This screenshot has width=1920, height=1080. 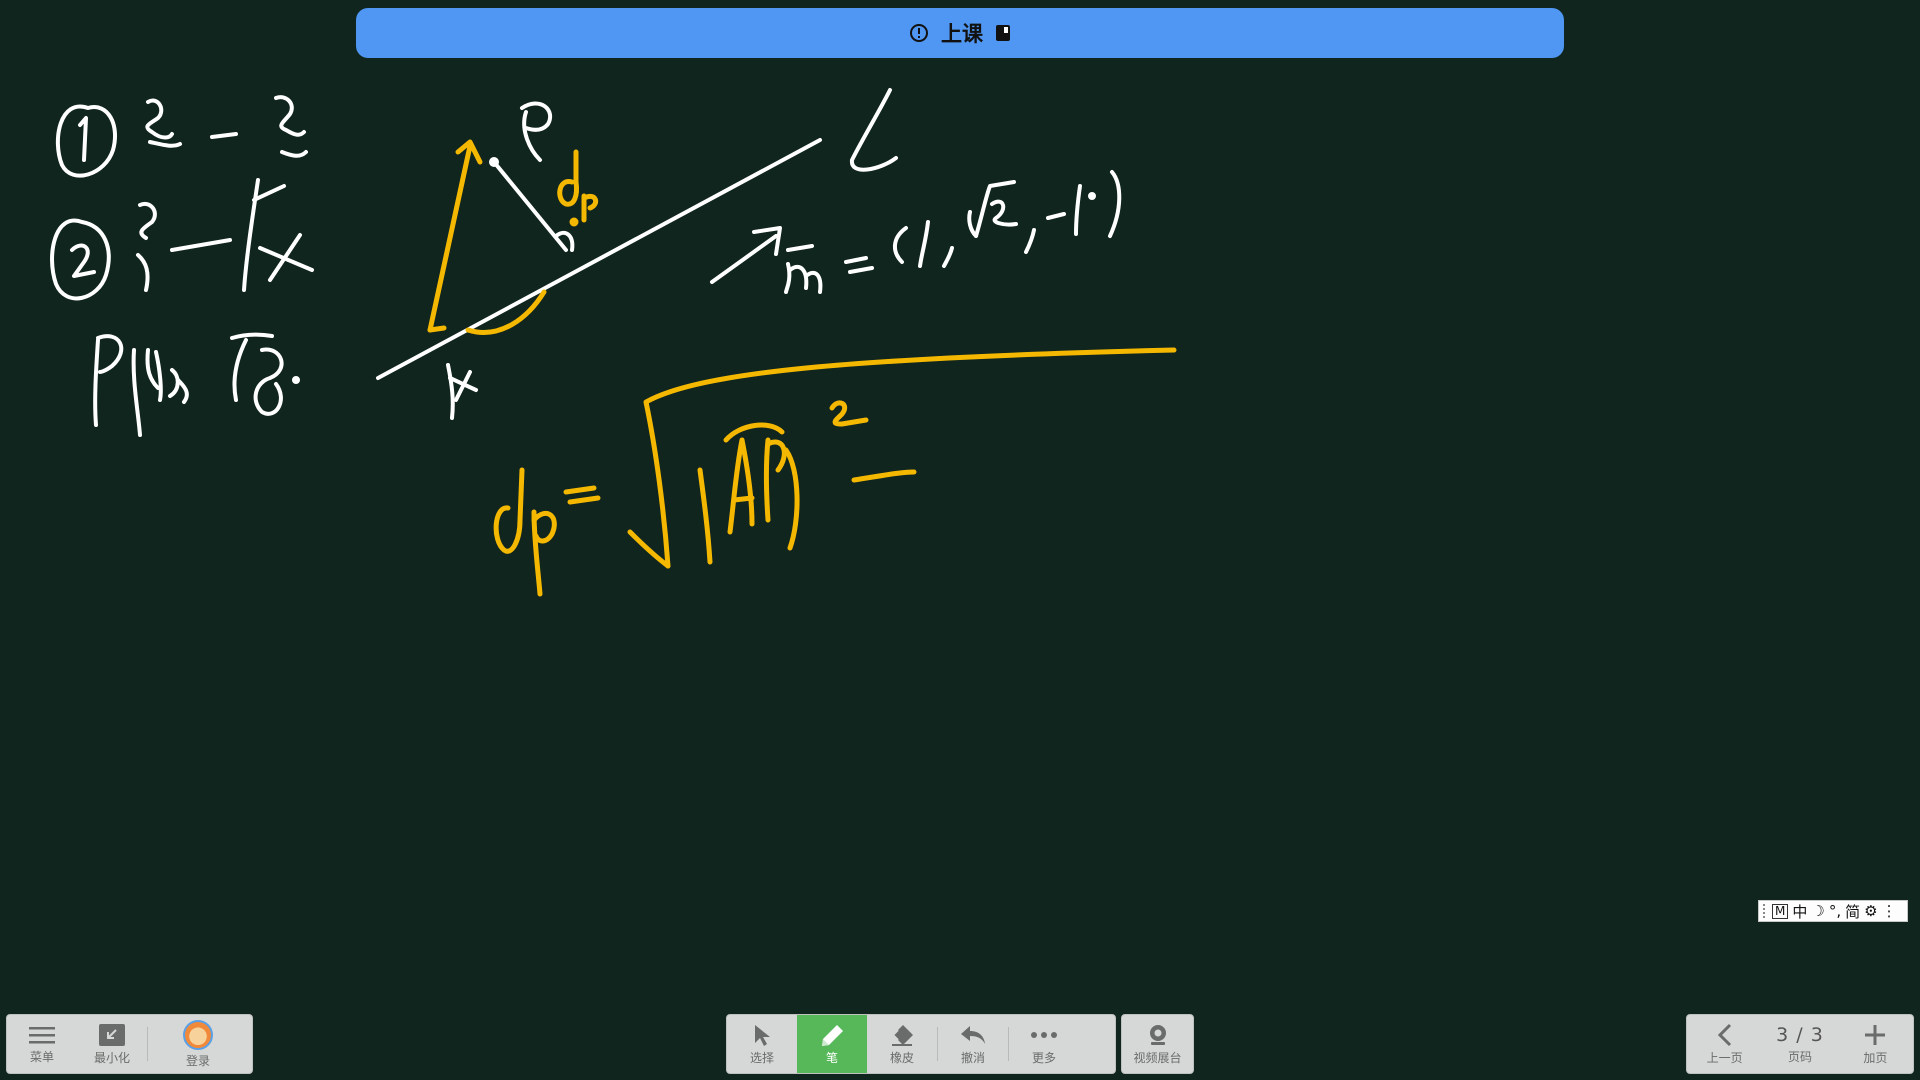 I want to click on gear-icon: ⚙, so click(x=1870, y=911).